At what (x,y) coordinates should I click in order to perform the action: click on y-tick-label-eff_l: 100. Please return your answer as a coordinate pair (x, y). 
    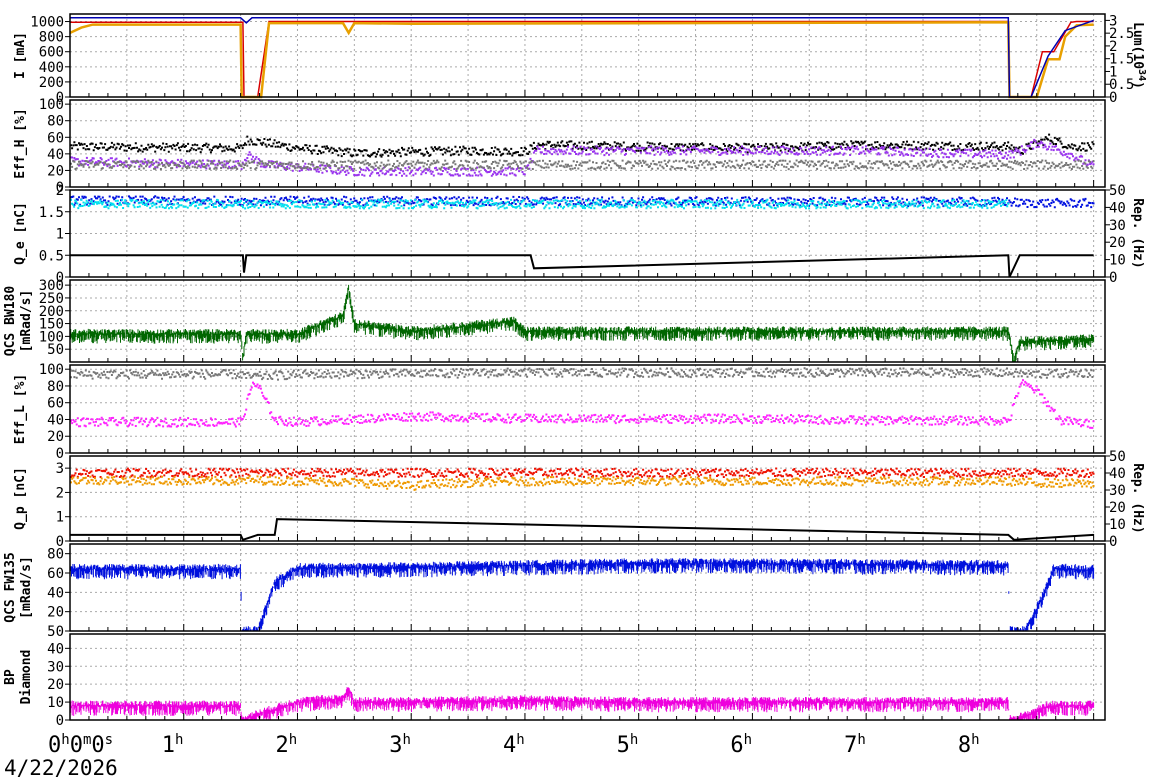
    Looking at the image, I should click on (51, 370).